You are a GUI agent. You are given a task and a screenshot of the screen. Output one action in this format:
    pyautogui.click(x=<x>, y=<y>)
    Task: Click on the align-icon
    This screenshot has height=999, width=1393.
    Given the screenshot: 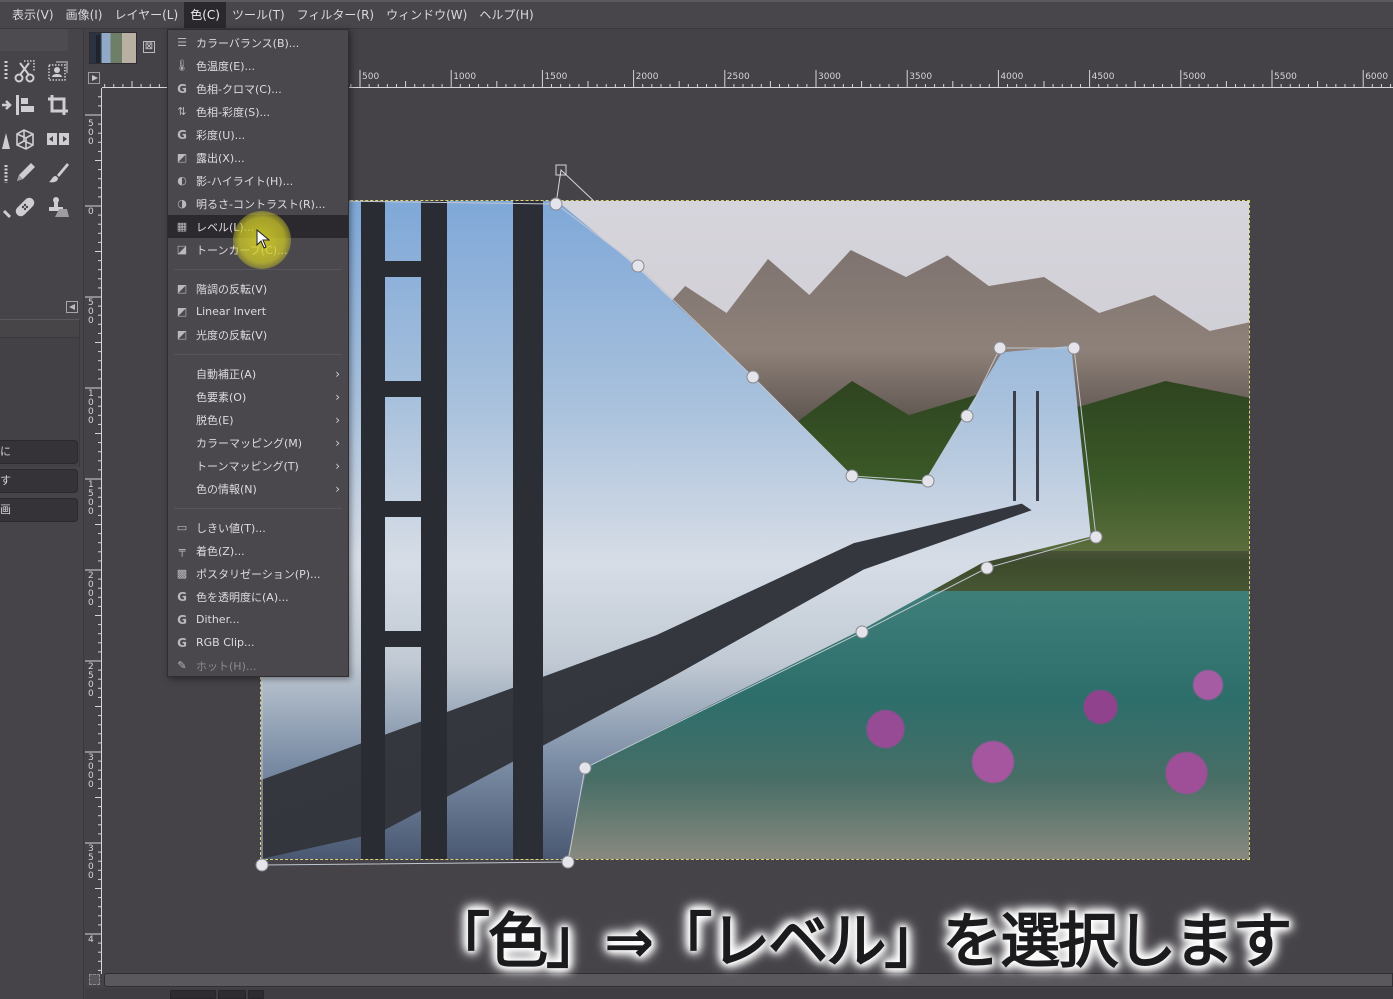 What is the action you would take?
    pyautogui.click(x=25, y=105)
    